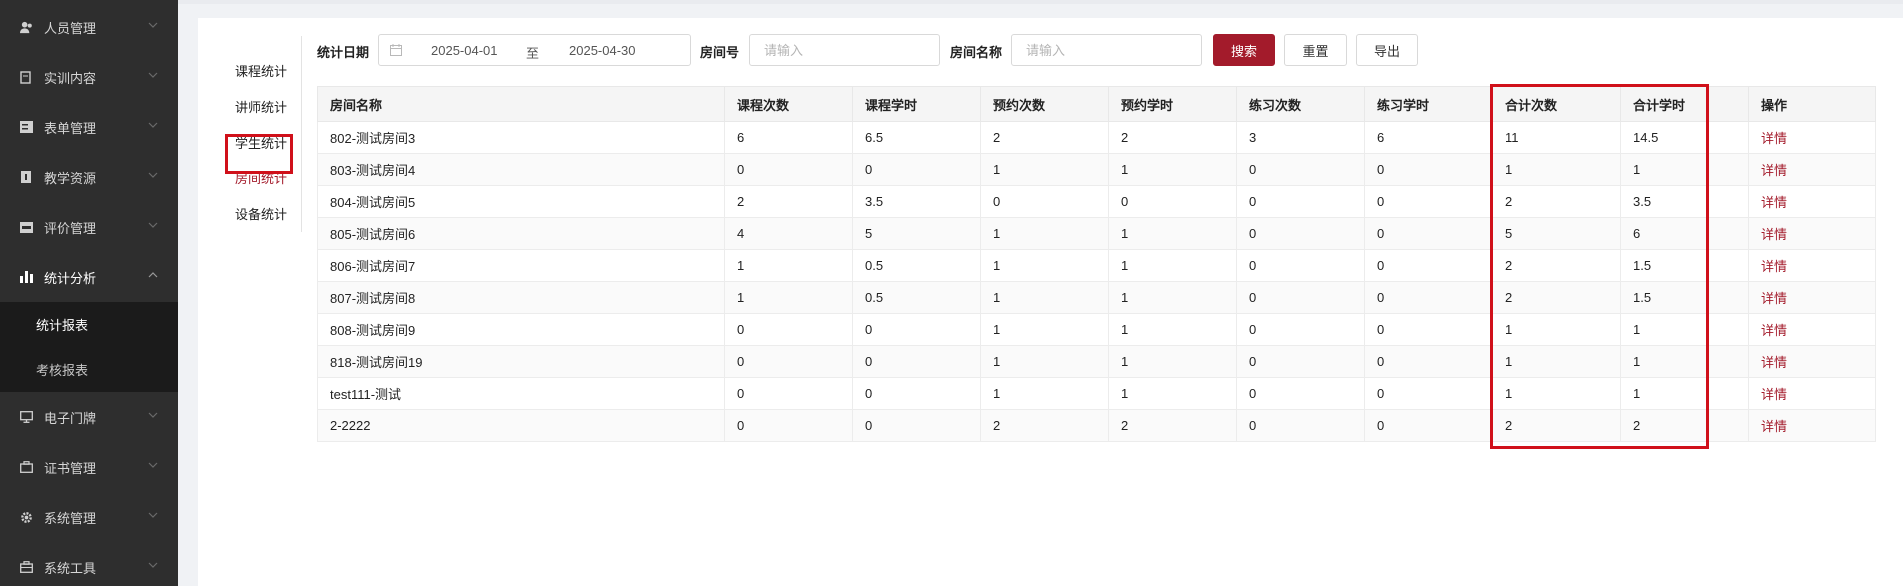 This screenshot has height=586, width=1903. Describe the element at coordinates (70, 178) in the screenshot. I see `sidebar-item-label: 教学资源` at that location.